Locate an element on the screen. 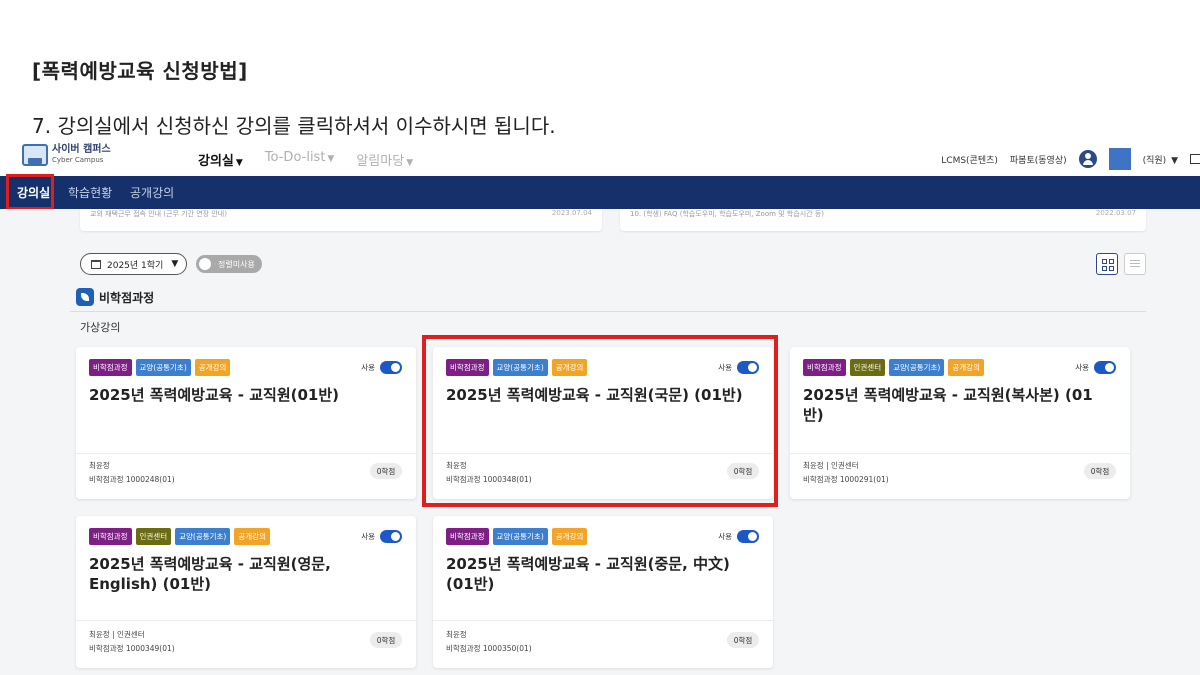 The image size is (1200, 675). subnav-open-lecture: 공개강의 is located at coordinates (152, 192).